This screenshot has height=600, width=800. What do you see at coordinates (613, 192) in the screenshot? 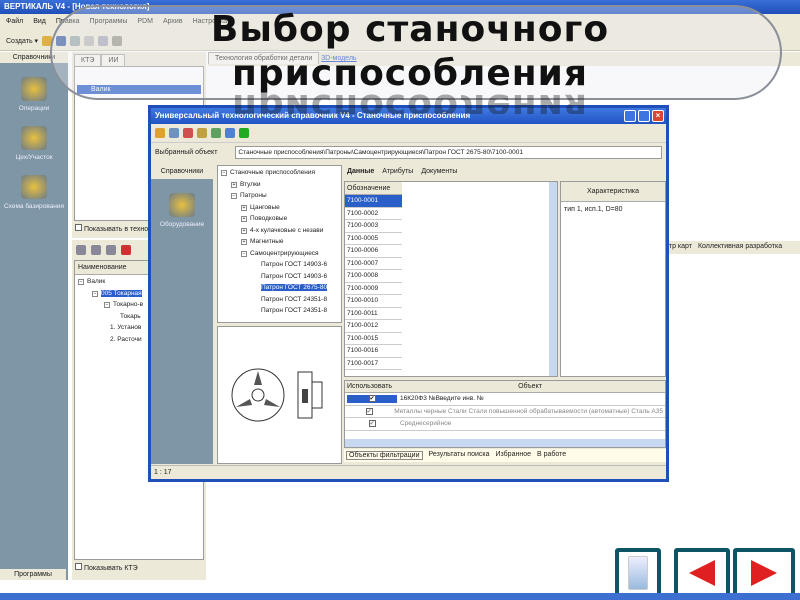
I see `characteristic-header: Характеристика` at bounding box center [613, 192].